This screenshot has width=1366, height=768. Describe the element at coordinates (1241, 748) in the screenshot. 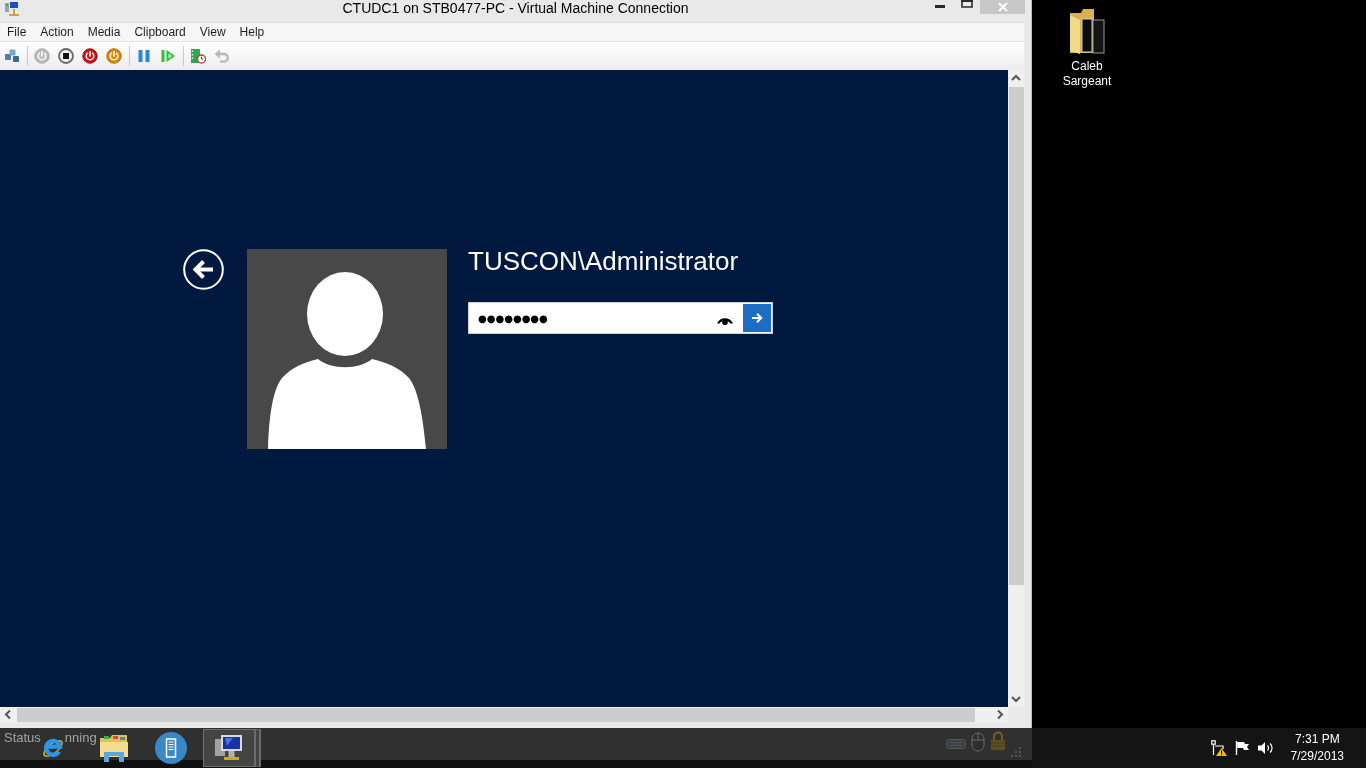

I see `flag-icon` at that location.